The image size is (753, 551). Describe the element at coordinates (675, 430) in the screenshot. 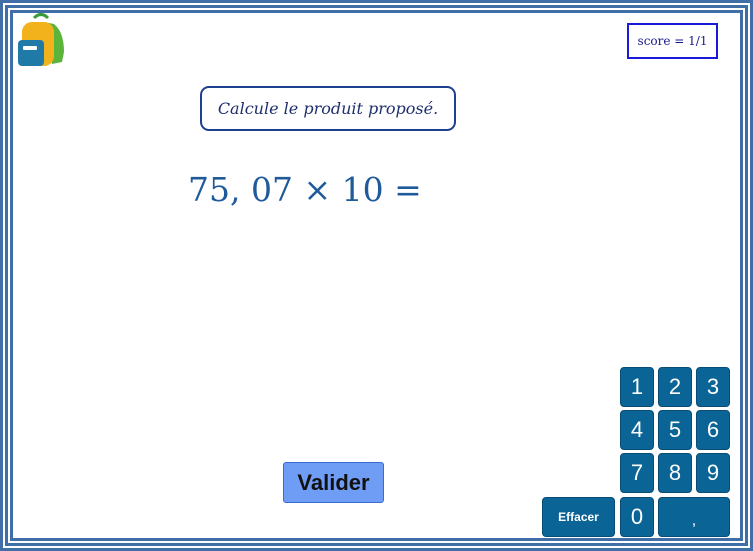

I see `key-5: 5` at that location.